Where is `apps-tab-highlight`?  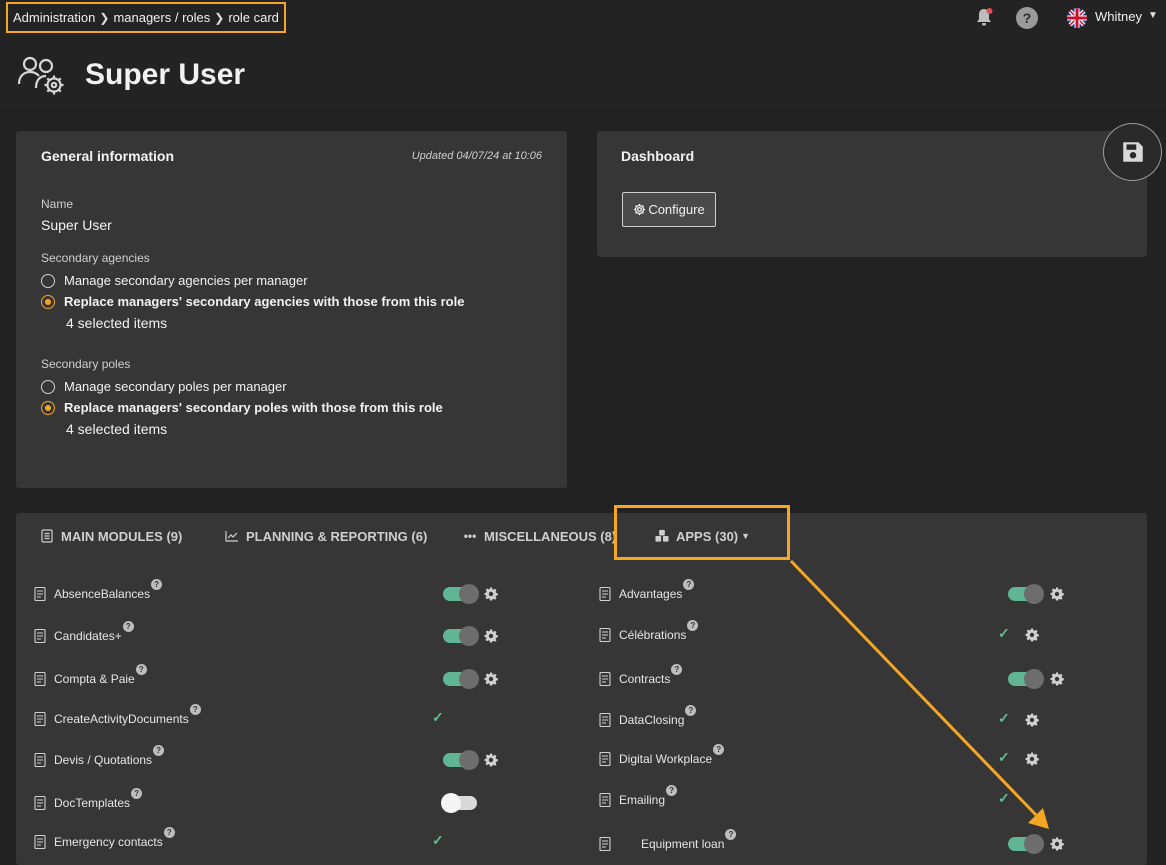 apps-tab-highlight is located at coordinates (702, 532).